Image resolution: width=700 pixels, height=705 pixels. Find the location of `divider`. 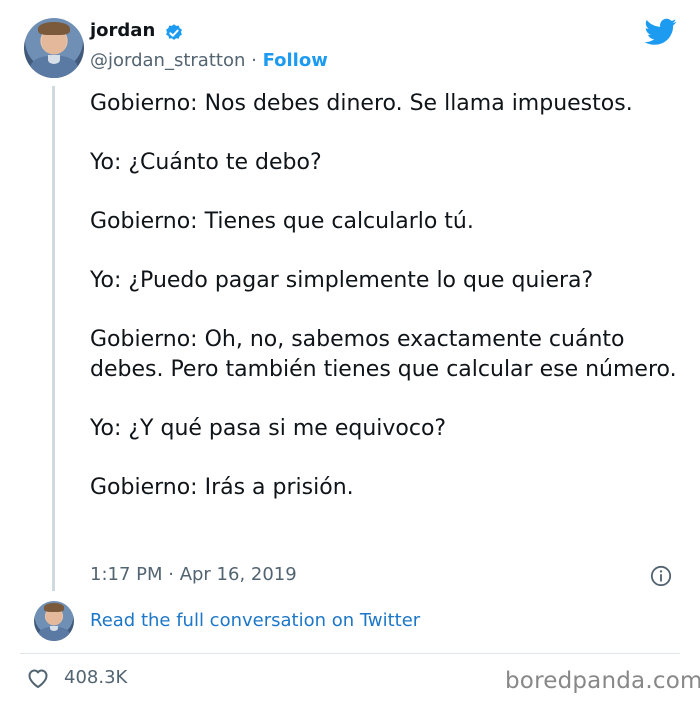

divider is located at coordinates (350, 653).